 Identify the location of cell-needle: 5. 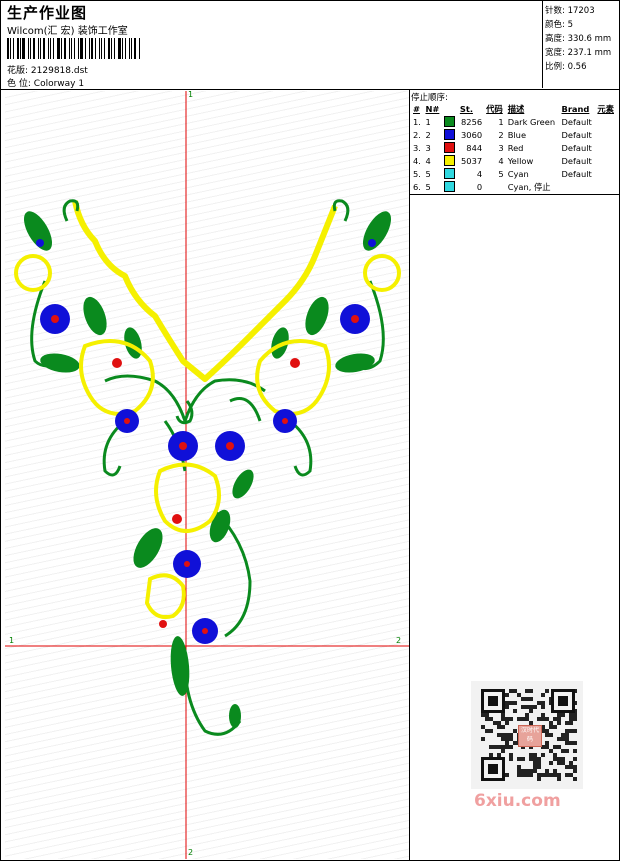
(428, 173).